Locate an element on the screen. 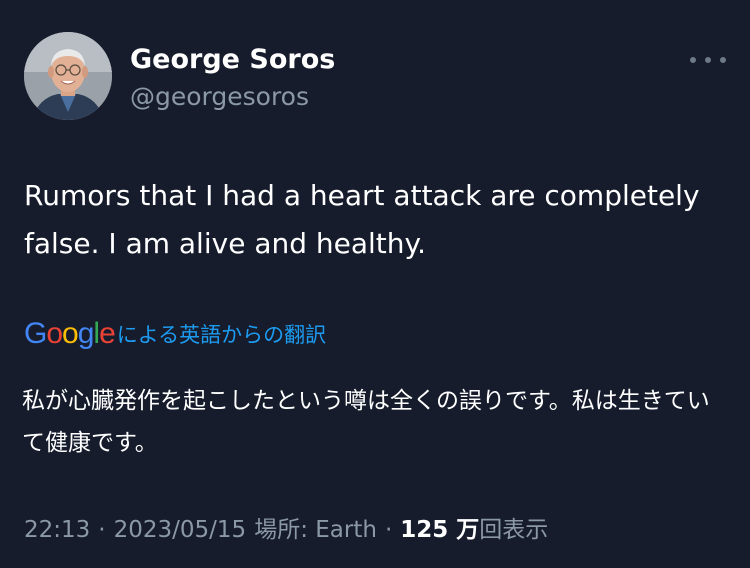  translation-label: による英語からの翻訳 is located at coordinates (221, 334).